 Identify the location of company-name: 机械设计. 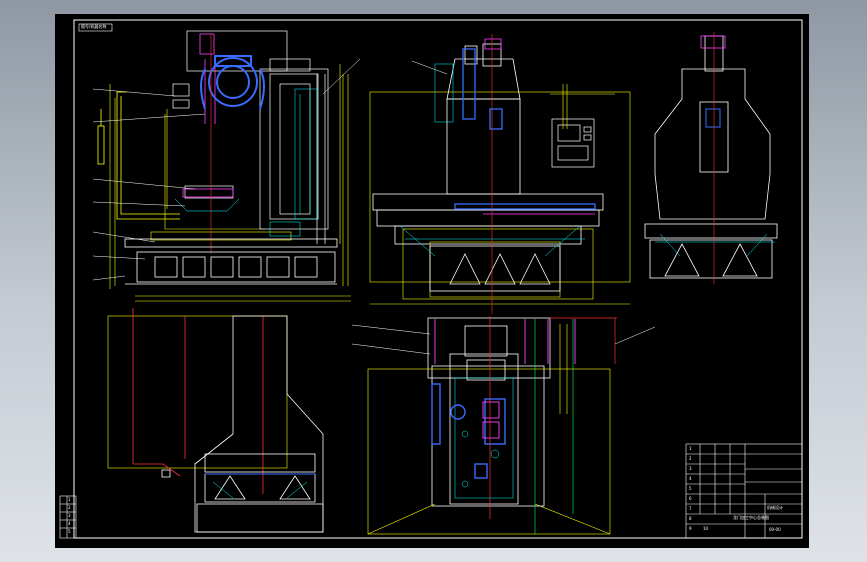
(775, 507).